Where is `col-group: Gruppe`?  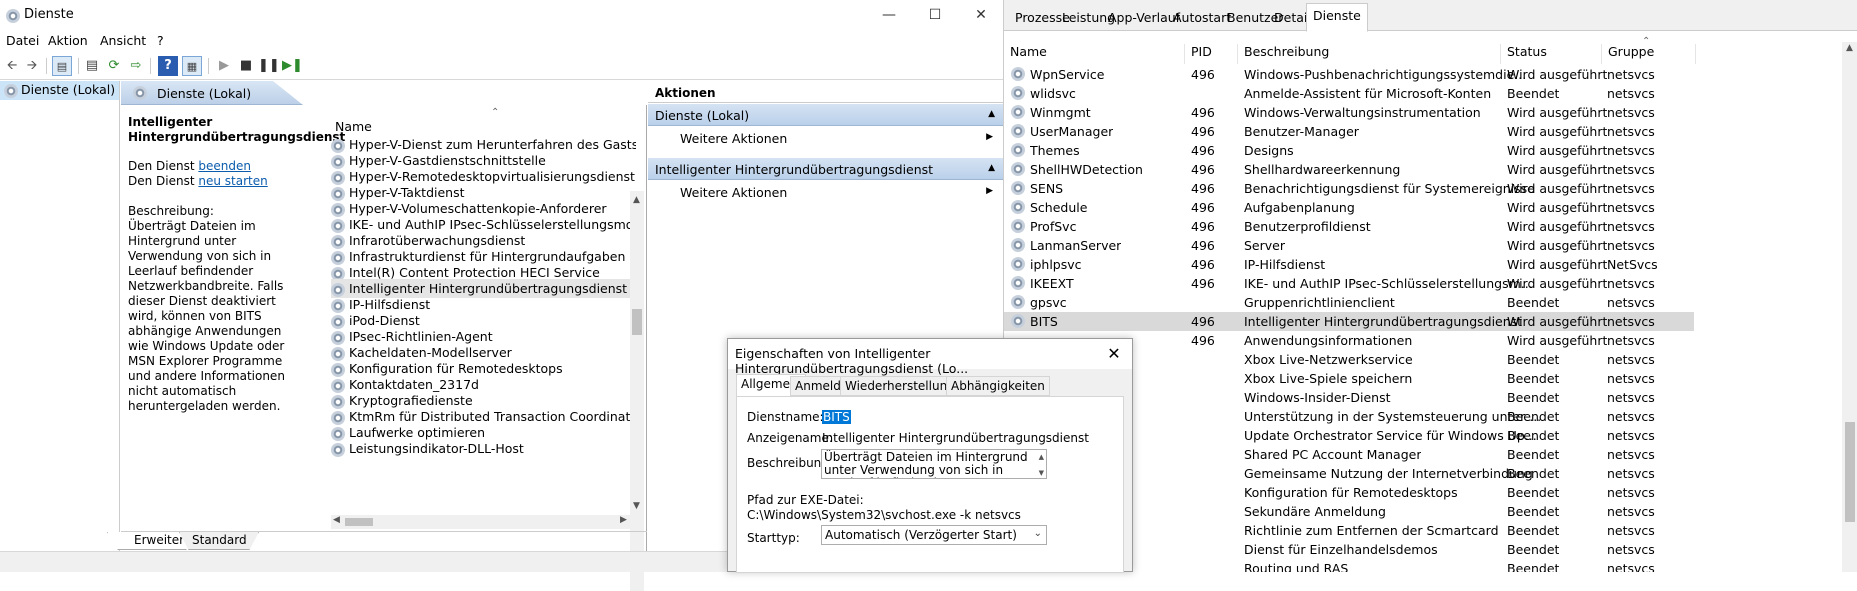 col-group: Gruppe is located at coordinates (1649, 54).